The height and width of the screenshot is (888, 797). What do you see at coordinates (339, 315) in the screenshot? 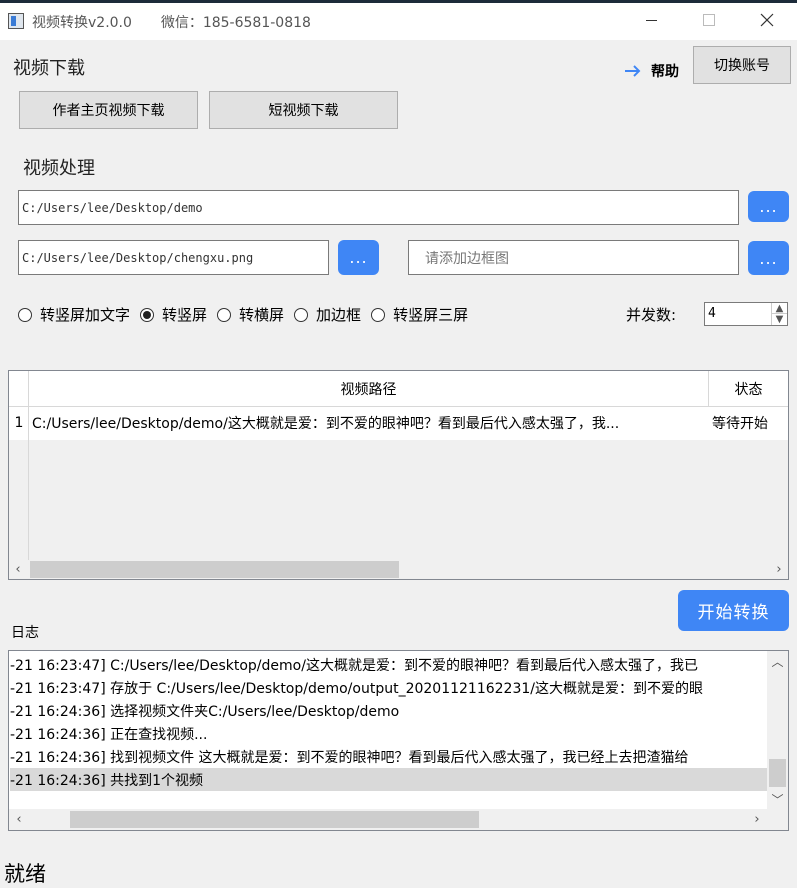
I see `radio-label: 加边框` at bounding box center [339, 315].